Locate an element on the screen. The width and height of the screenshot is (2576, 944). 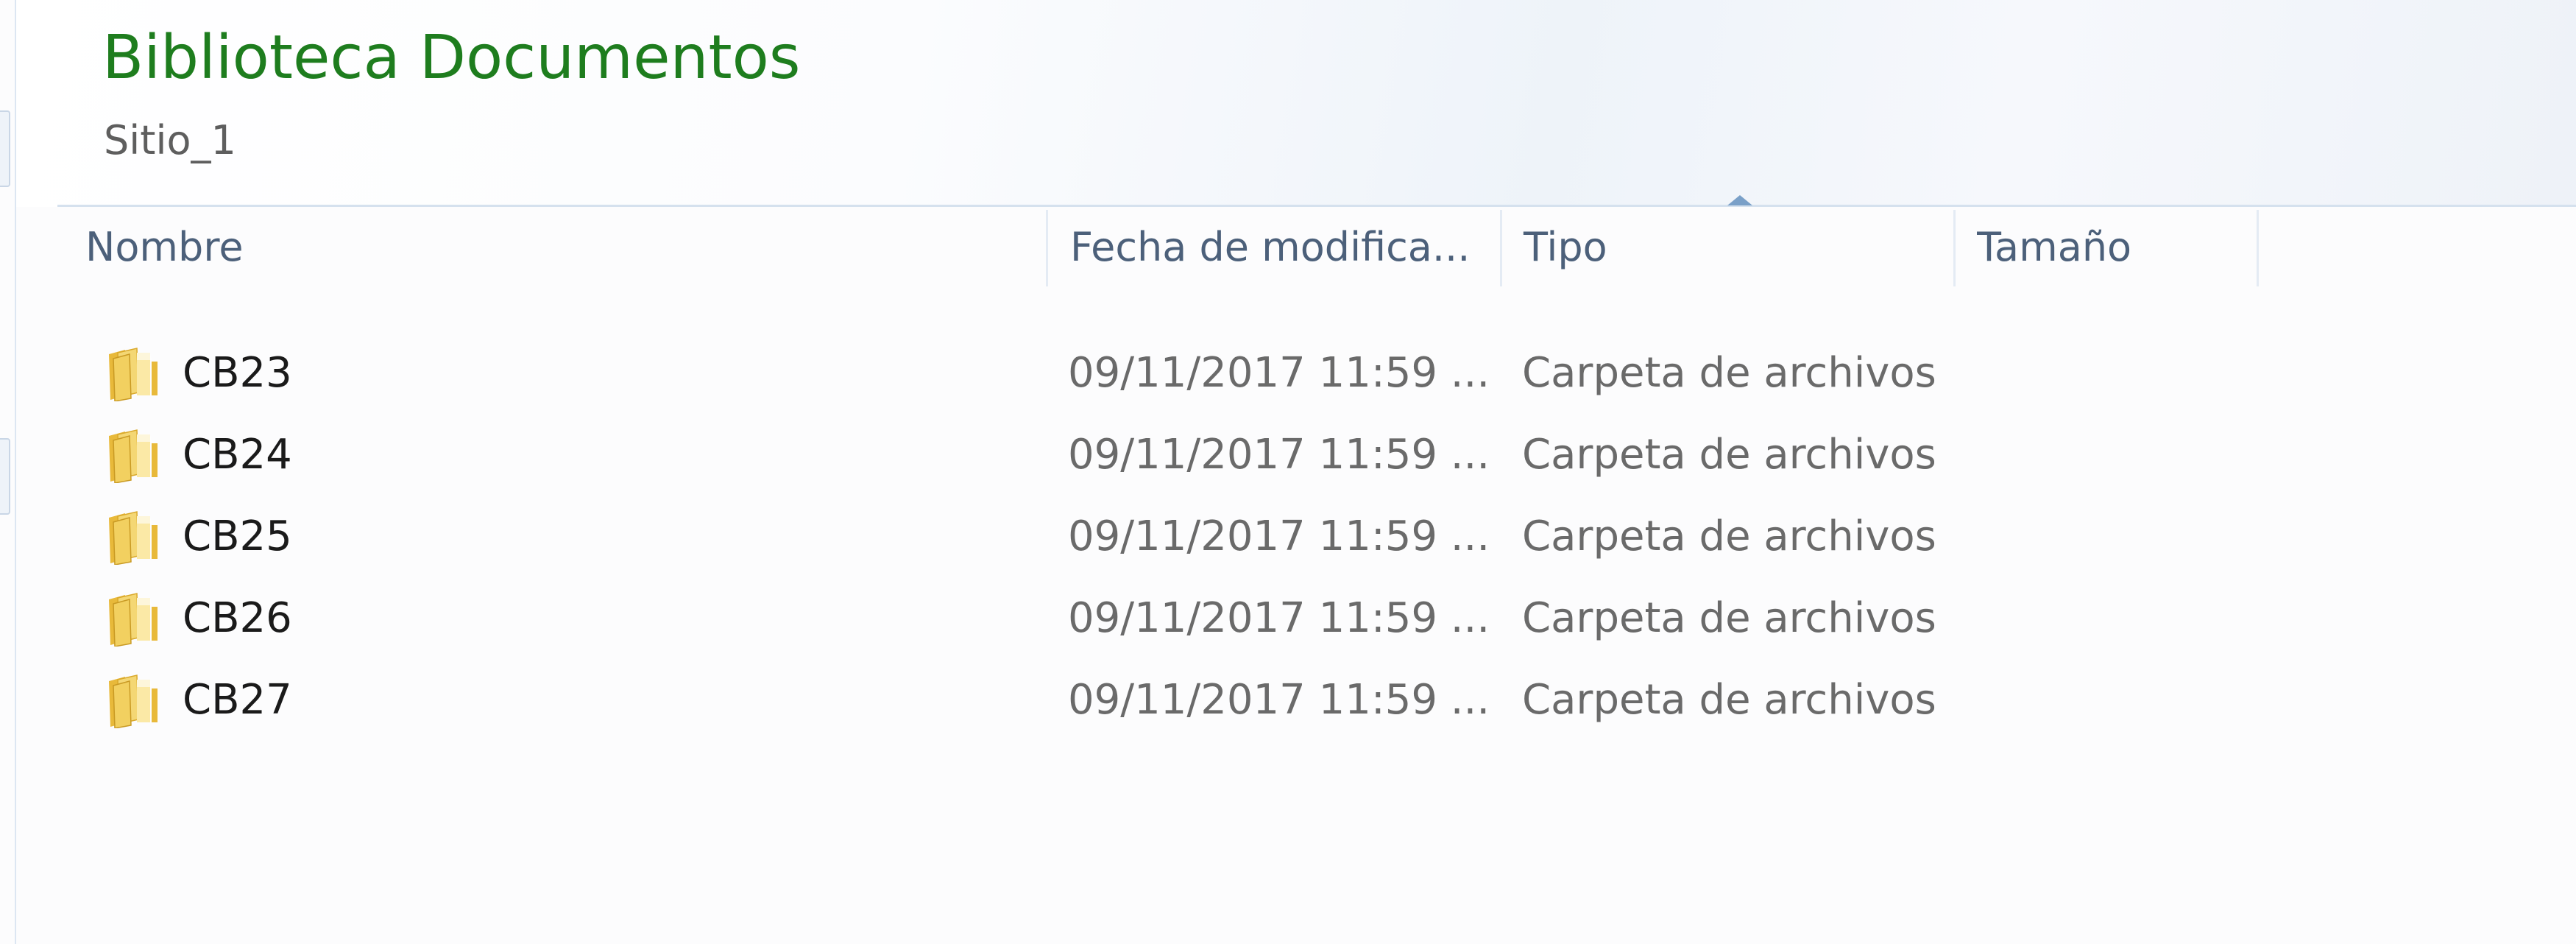
column-header-size-label: Tamaño is located at coordinates (2054, 247).